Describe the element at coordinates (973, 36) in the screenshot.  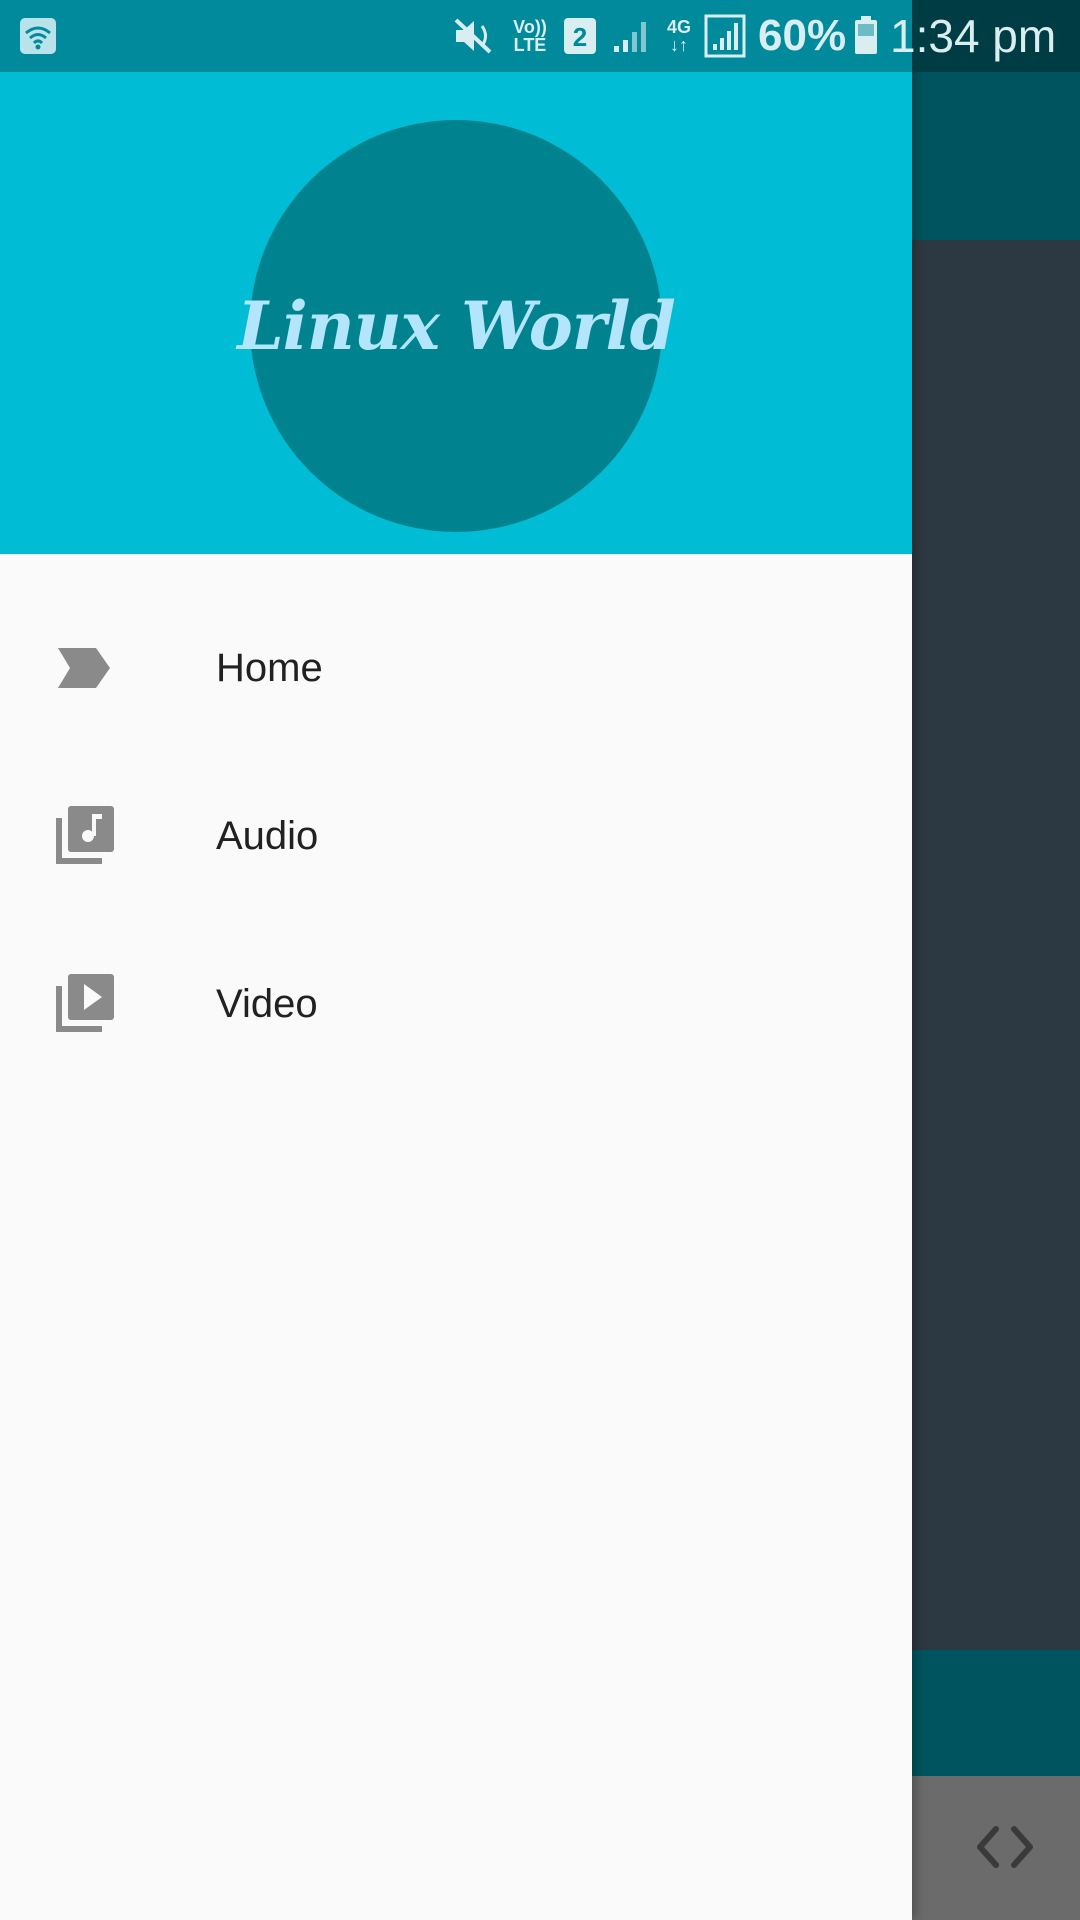
I see `clock: 1:34 pm` at that location.